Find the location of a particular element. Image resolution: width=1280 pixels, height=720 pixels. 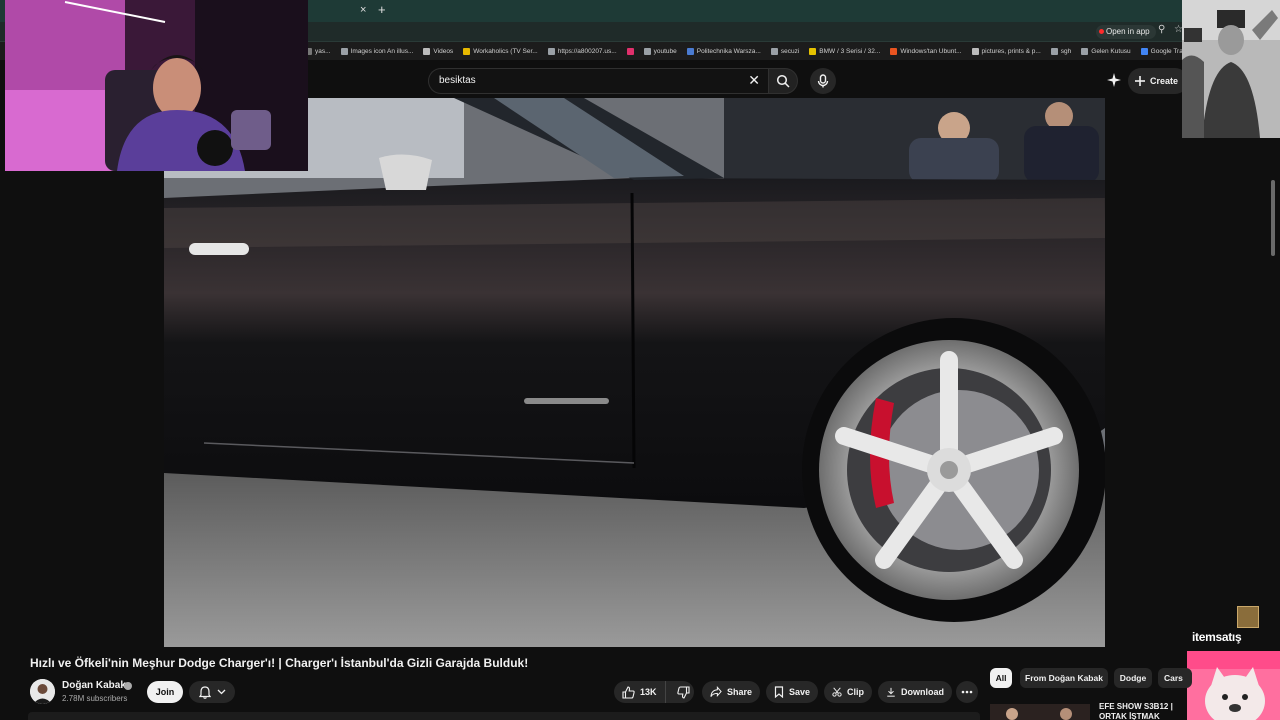

next-video-thumbnail is located at coordinates (1040, 712).